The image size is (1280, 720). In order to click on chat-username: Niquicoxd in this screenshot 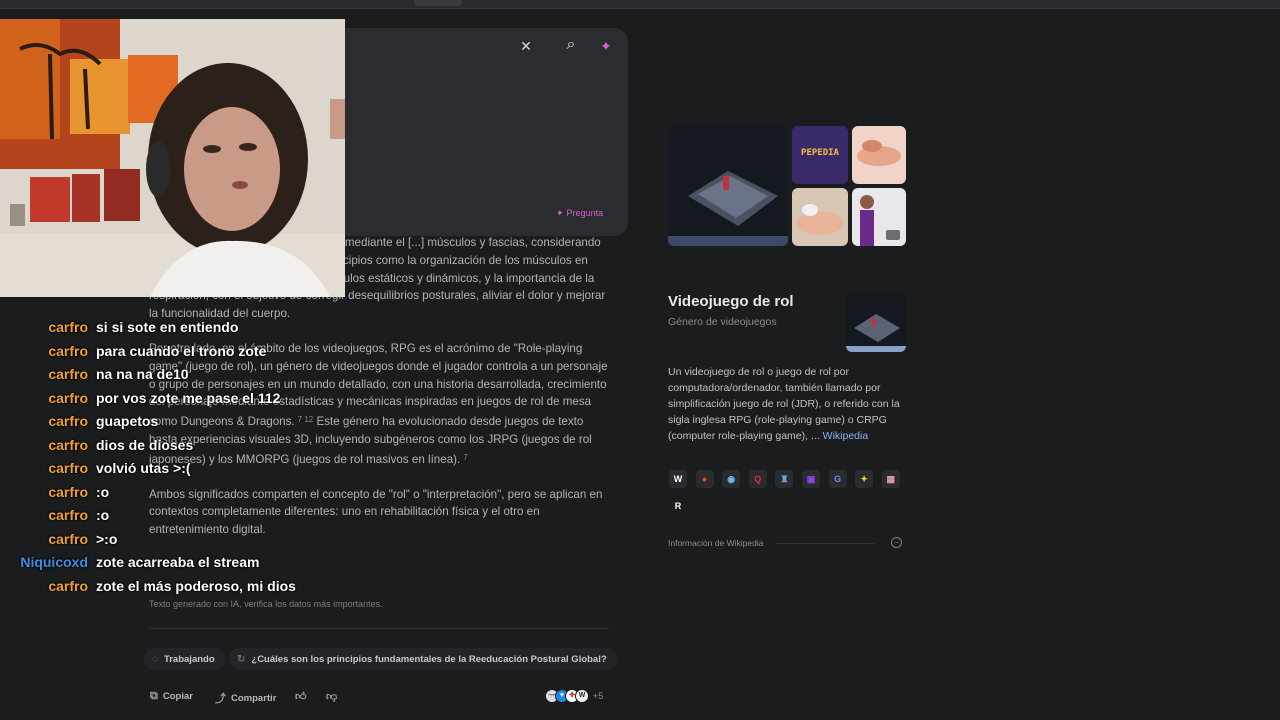, I will do `click(54, 562)`.